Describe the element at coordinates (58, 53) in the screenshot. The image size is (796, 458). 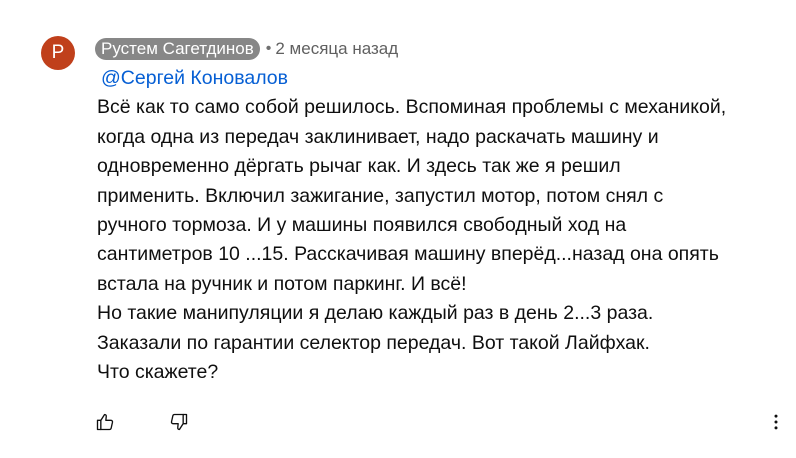
I see `avatar: Р` at that location.